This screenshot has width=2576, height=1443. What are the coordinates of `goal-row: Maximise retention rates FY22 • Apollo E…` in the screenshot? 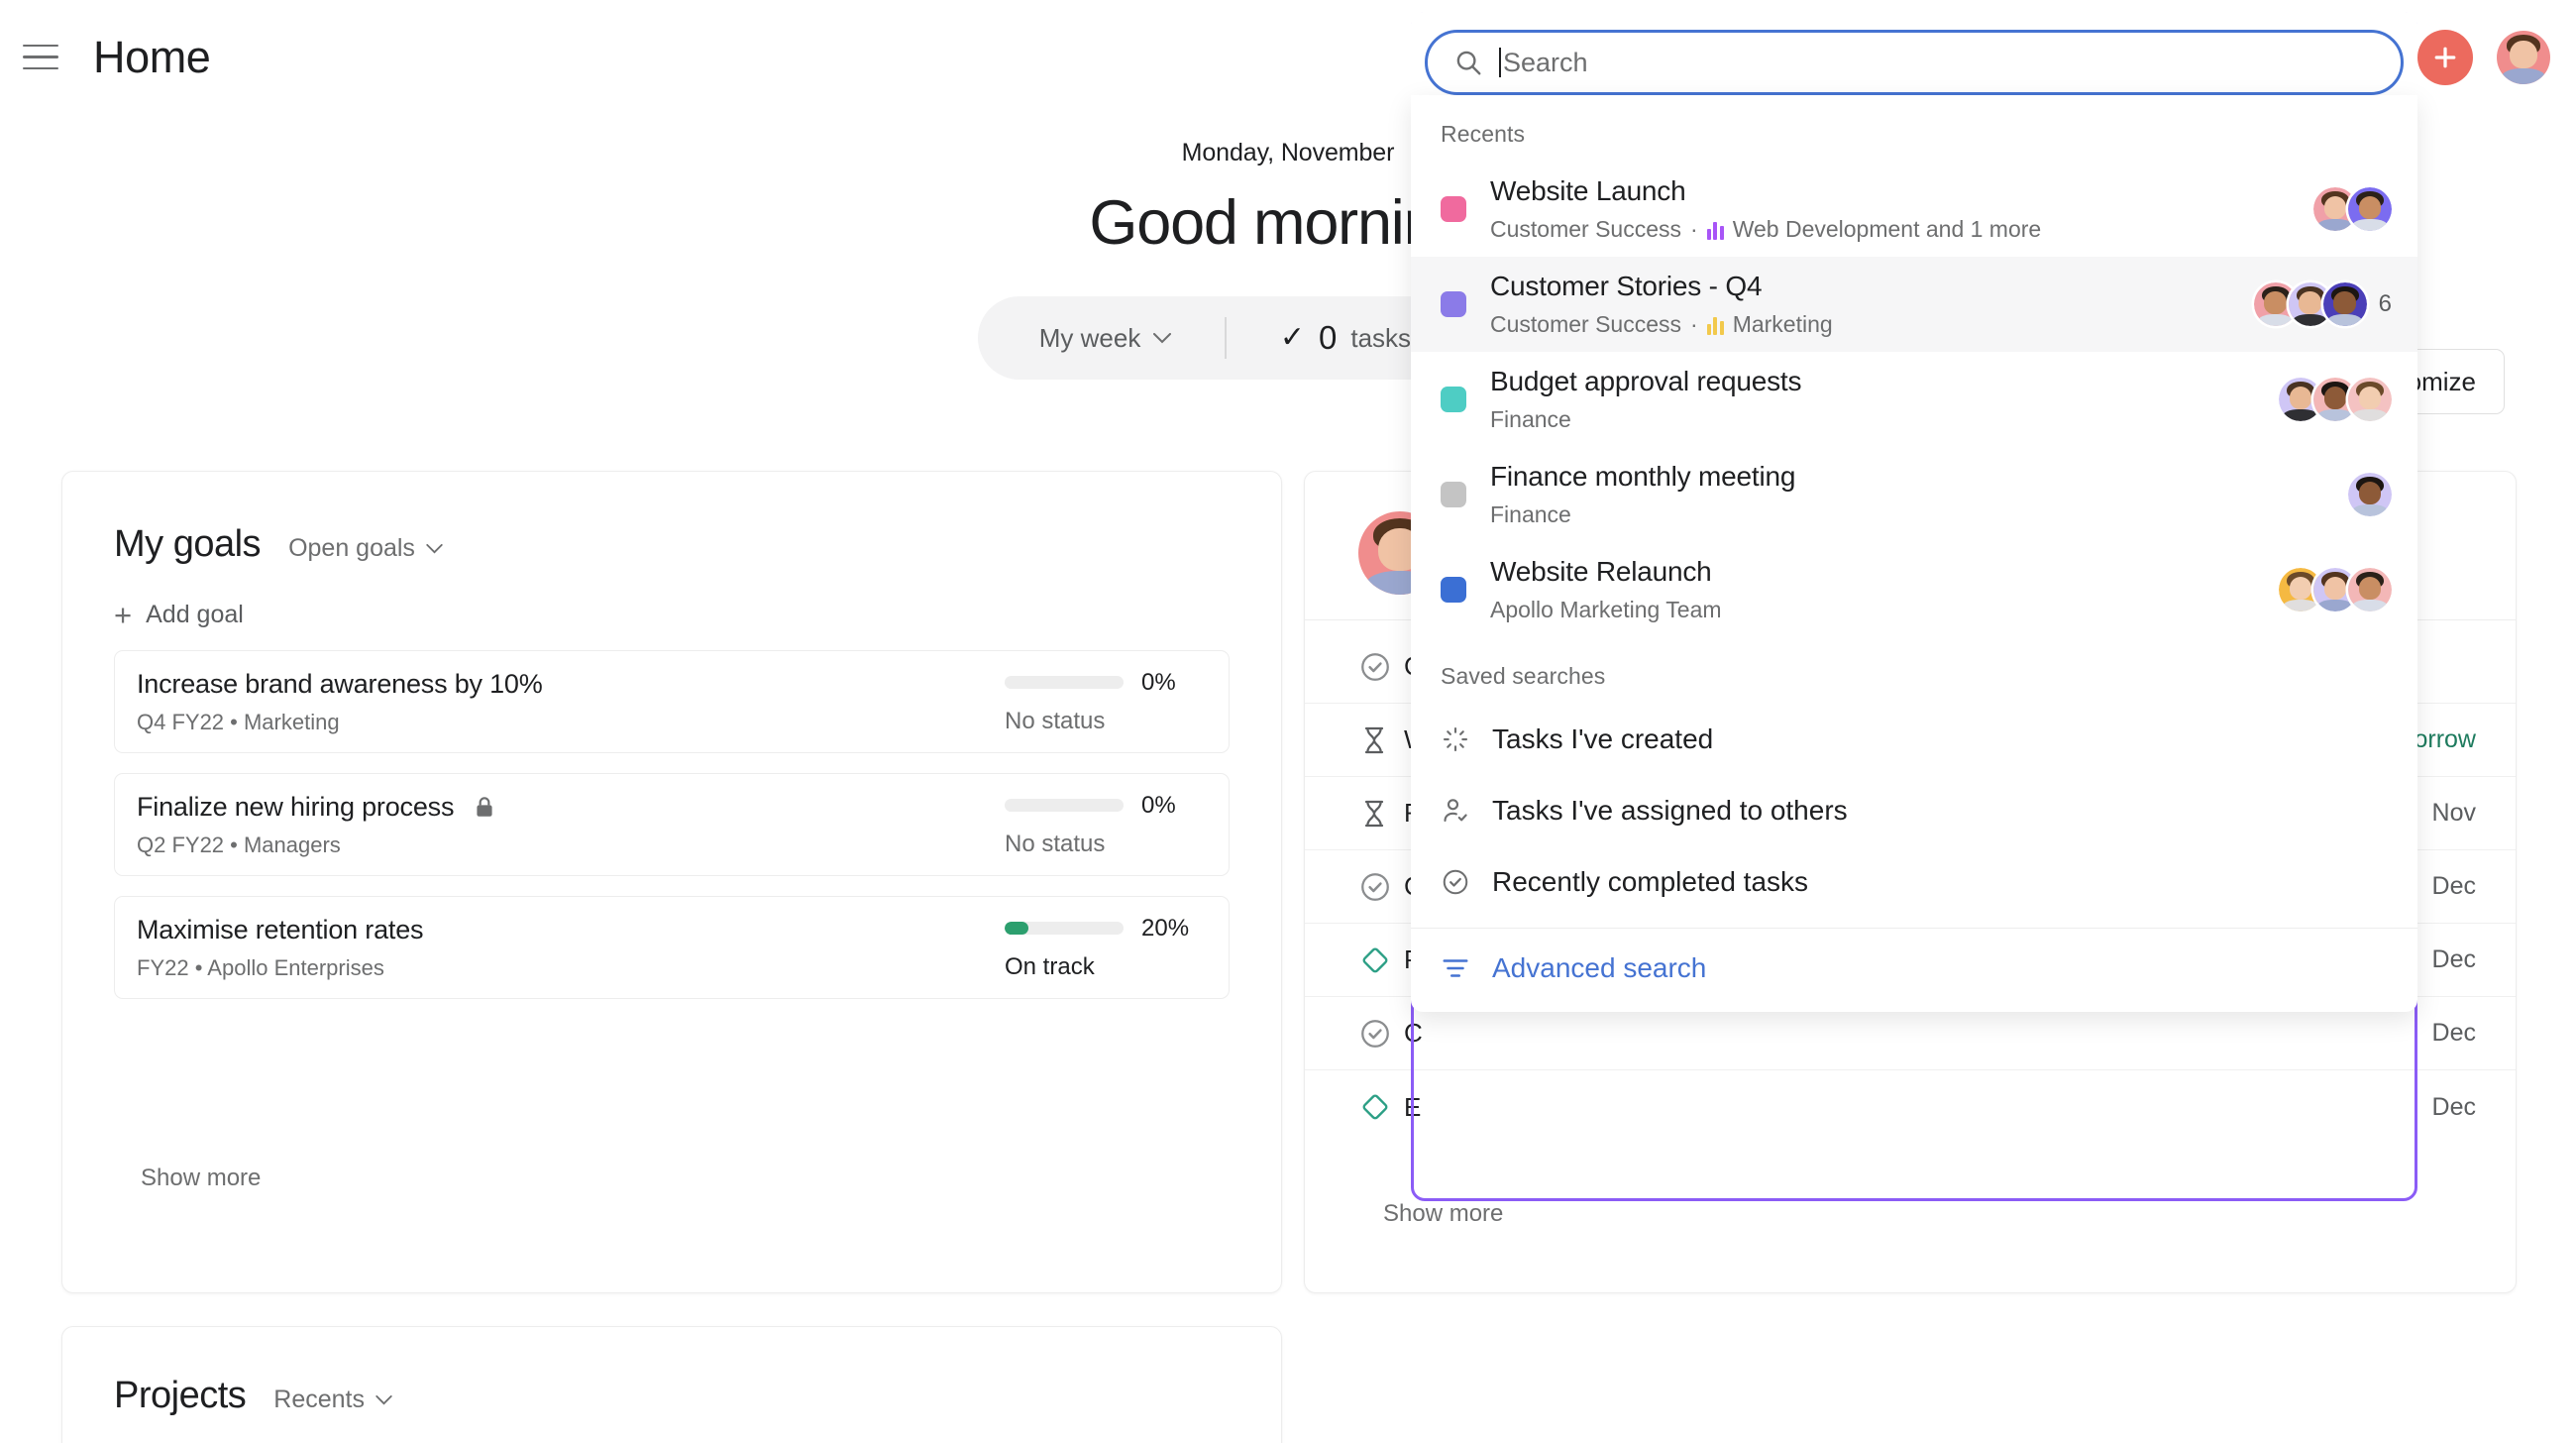 It's located at (672, 947).